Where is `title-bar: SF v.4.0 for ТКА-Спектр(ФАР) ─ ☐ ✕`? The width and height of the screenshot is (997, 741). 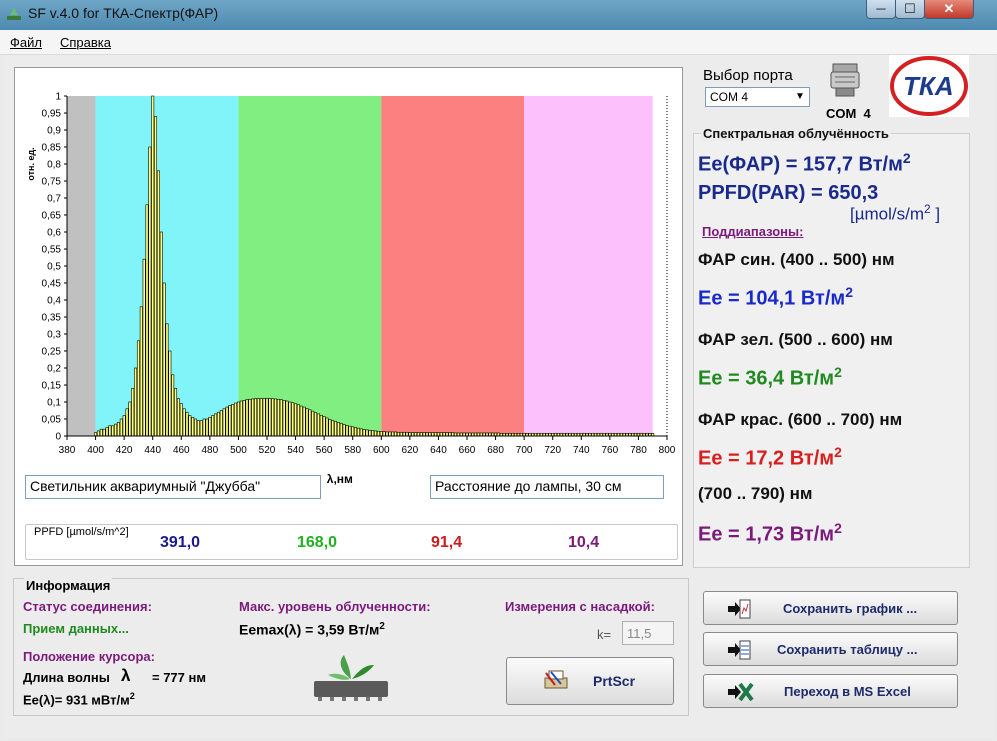 title-bar: SF v.4.0 for ТКА-Спектр(ФАР) ─ ☐ ✕ is located at coordinates (498, 15).